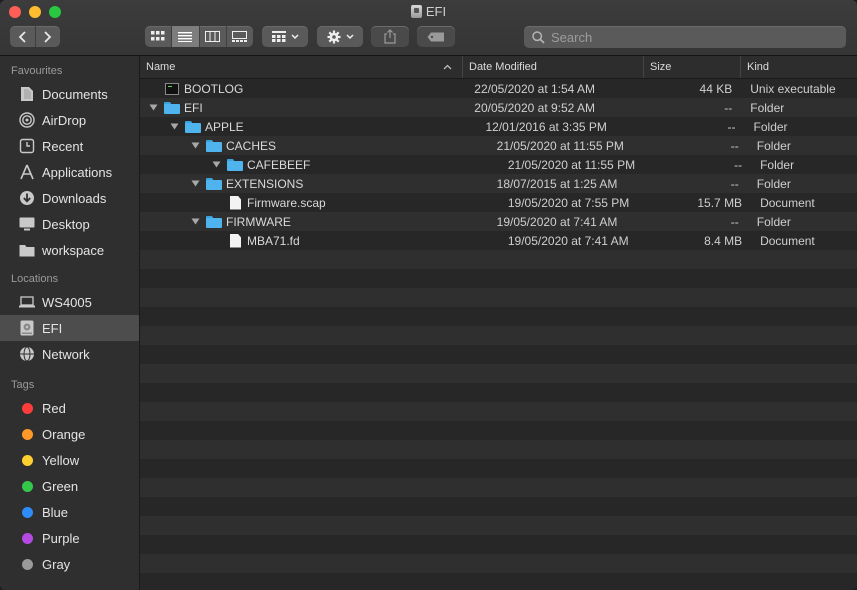  What do you see at coordinates (436, 11) in the screenshot?
I see `window-title-text: EFI` at bounding box center [436, 11].